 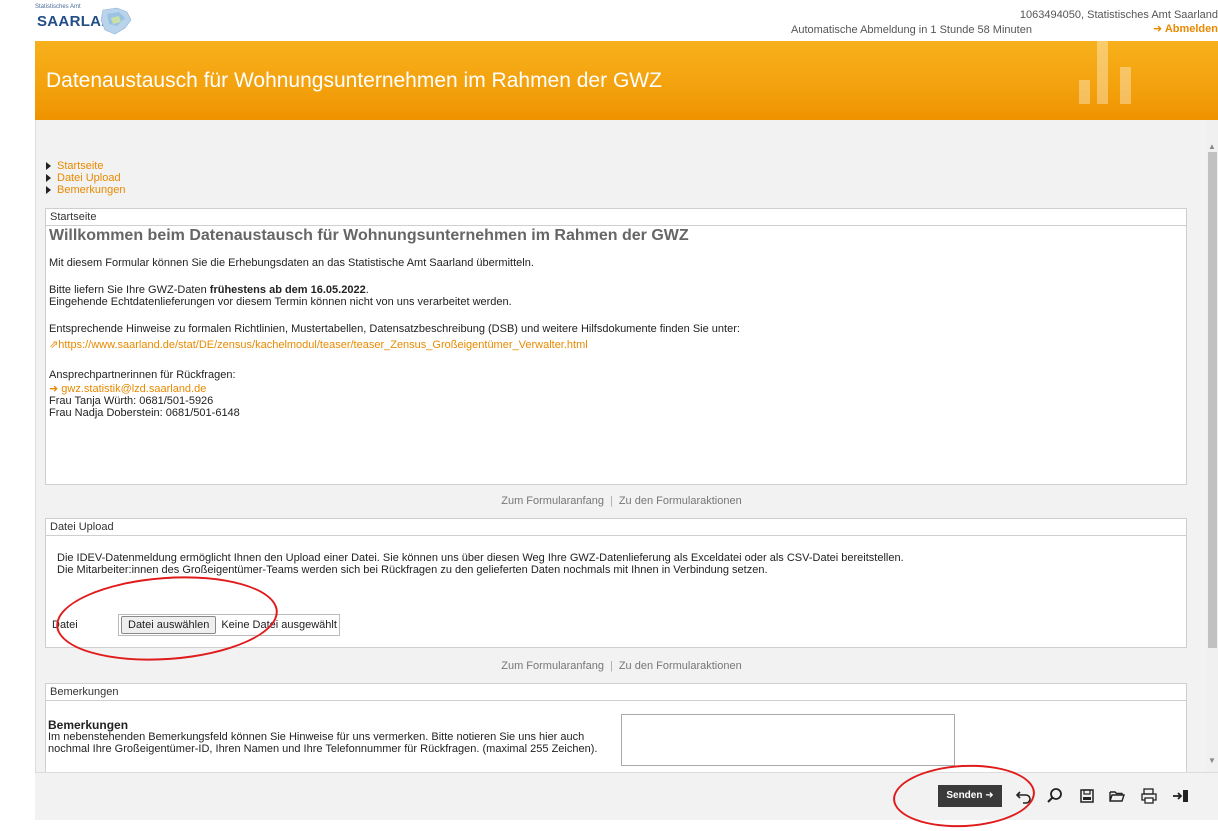 I want to click on nav-item-startseite: Startseite, so click(x=86, y=166).